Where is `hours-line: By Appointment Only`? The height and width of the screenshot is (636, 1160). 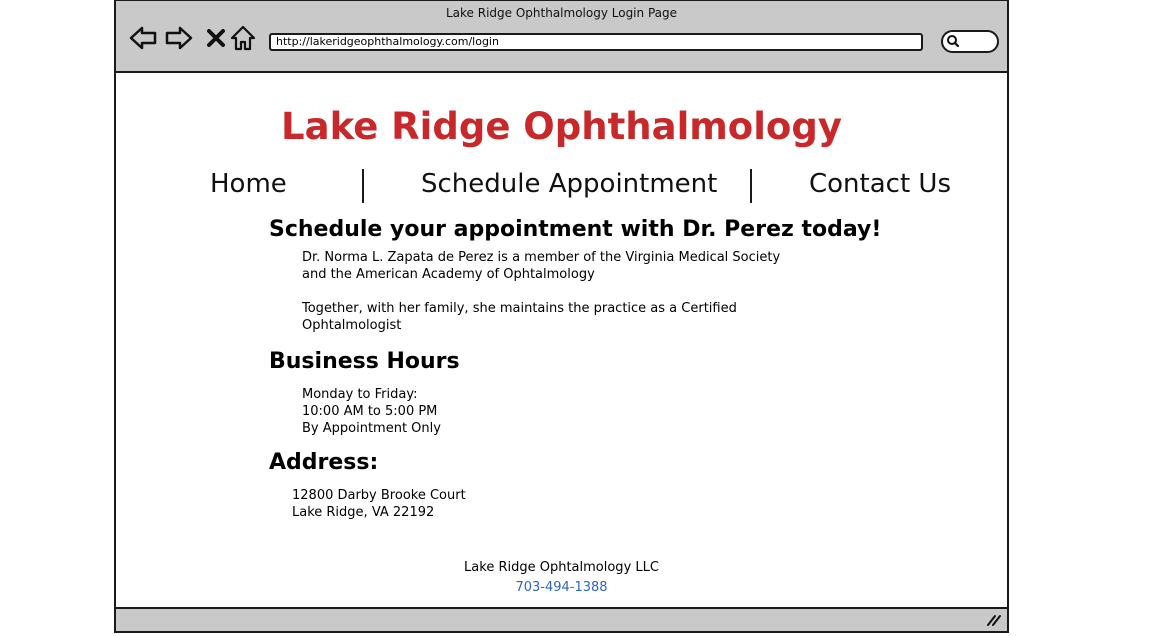
hours-line: By Appointment Only is located at coordinates (371, 428).